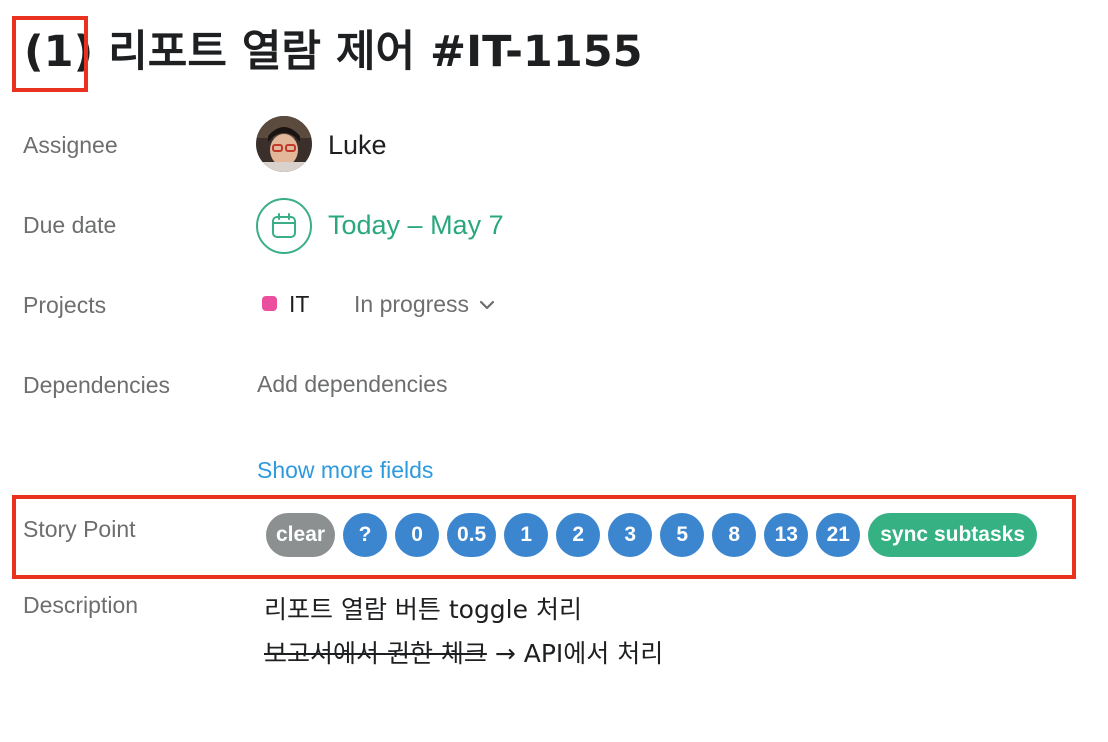 Image resolution: width=1108 pixels, height=742 pixels. What do you see at coordinates (345, 470) in the screenshot?
I see `show-more-fields-link: Show more fields` at bounding box center [345, 470].